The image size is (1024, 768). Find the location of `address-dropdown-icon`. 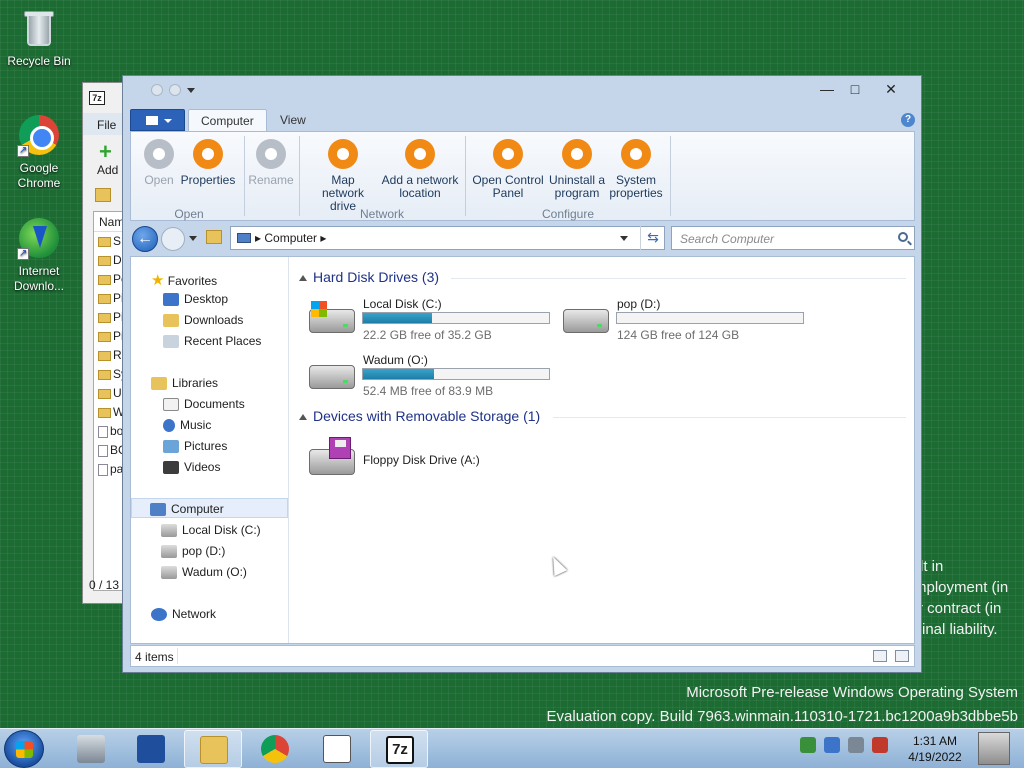

address-dropdown-icon is located at coordinates (624, 238).